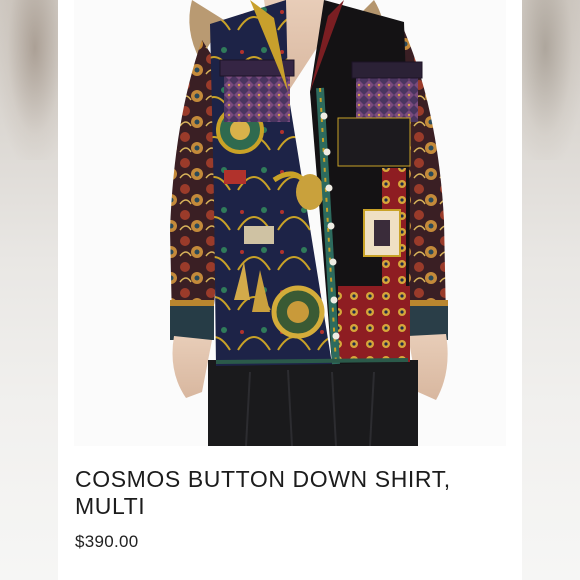 This screenshot has height=580, width=580. Describe the element at coordinates (295, 493) in the screenshot. I see `product-title: COSMOS BUTTON DOWN SHIRT, MULTI` at that location.